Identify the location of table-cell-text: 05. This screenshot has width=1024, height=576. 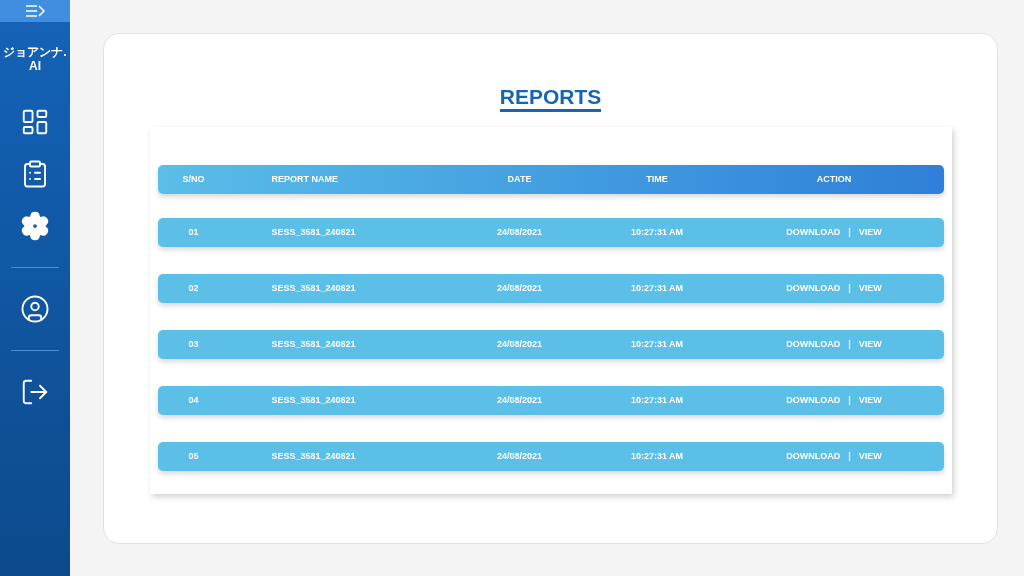
(193, 456).